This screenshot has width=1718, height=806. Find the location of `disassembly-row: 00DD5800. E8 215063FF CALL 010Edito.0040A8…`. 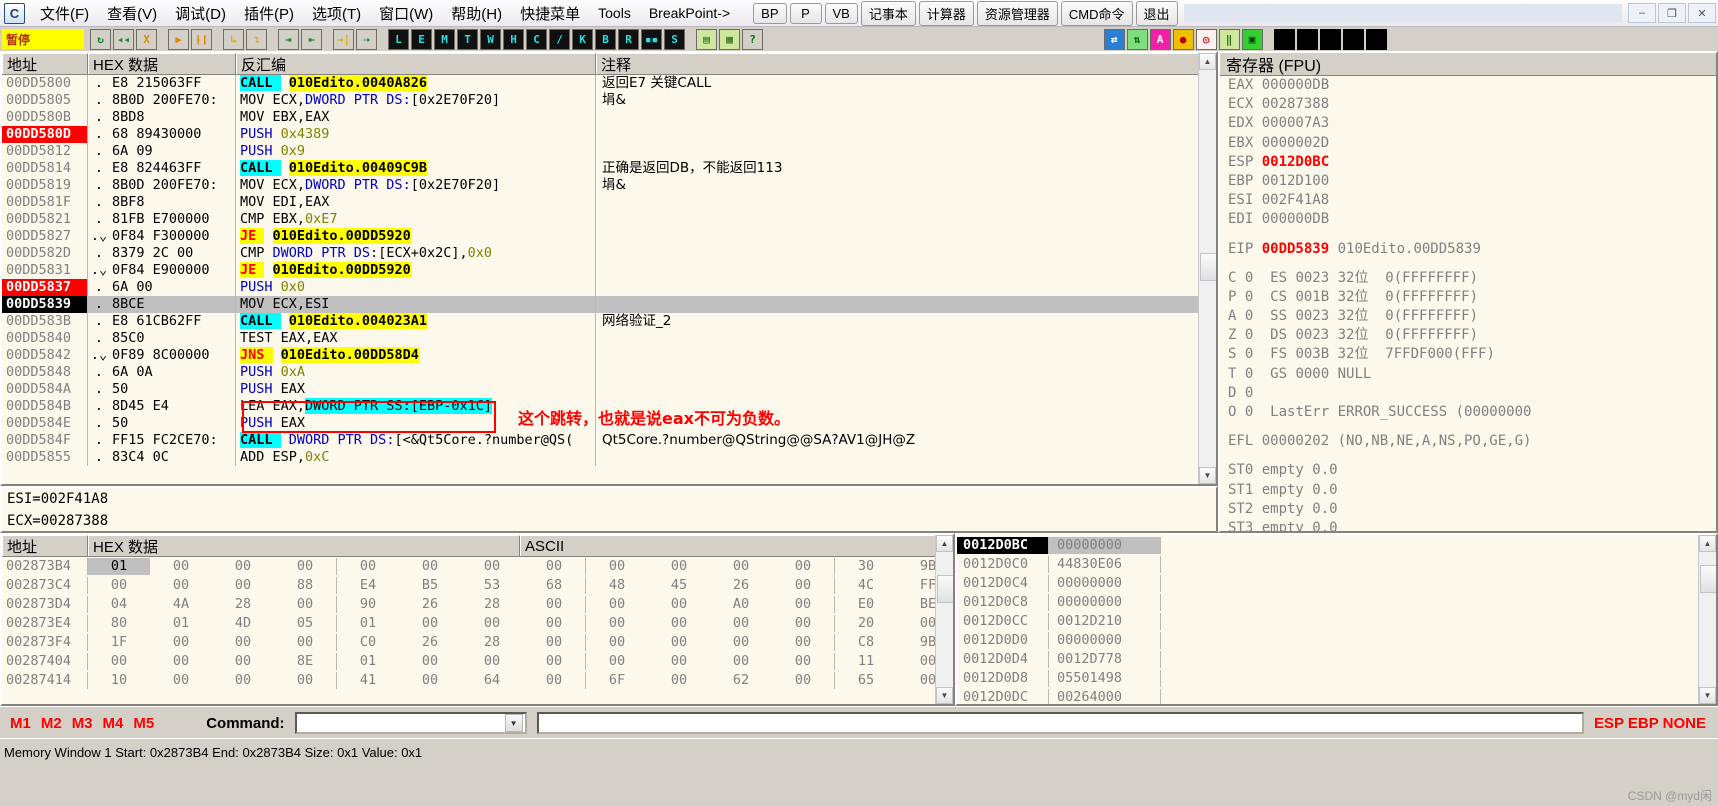

disassembly-row: 00DD5800. E8 215063FF CALL 010Edito.0040A8… is located at coordinates (609, 83).